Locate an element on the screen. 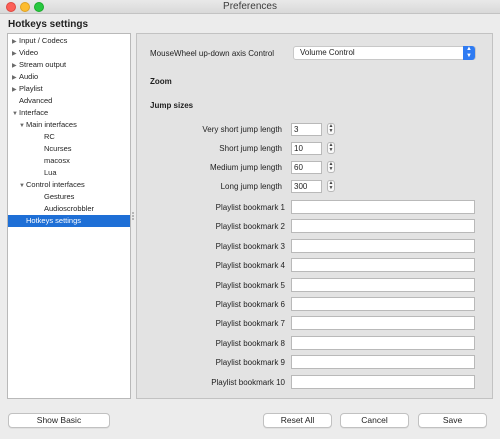  window-title: Preferences is located at coordinates (250, 6).